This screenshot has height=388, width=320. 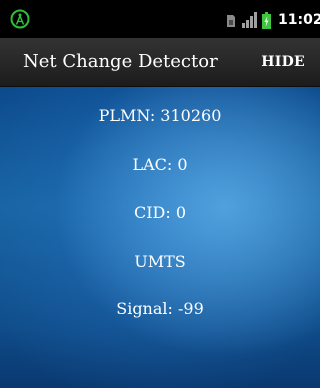 I want to click on network-type-text: UMTS, so click(x=160, y=261).